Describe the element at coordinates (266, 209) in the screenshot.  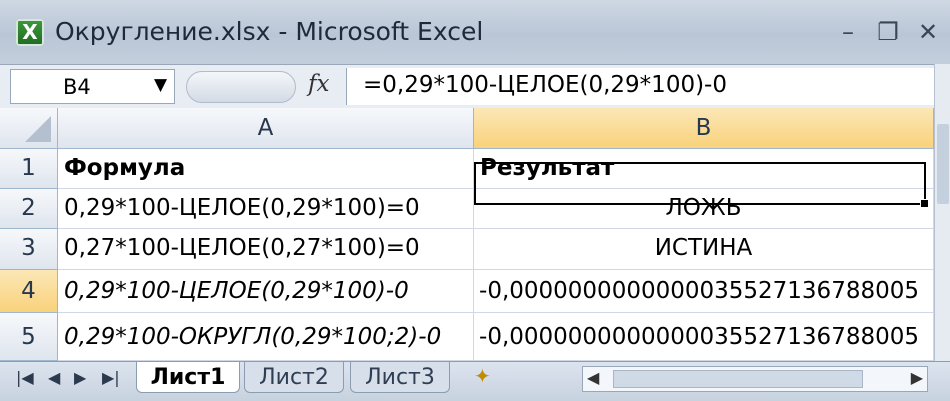
I see `cell-a2: 0,29*100-ЦЕЛОЕ(0,29*100)=0` at that location.